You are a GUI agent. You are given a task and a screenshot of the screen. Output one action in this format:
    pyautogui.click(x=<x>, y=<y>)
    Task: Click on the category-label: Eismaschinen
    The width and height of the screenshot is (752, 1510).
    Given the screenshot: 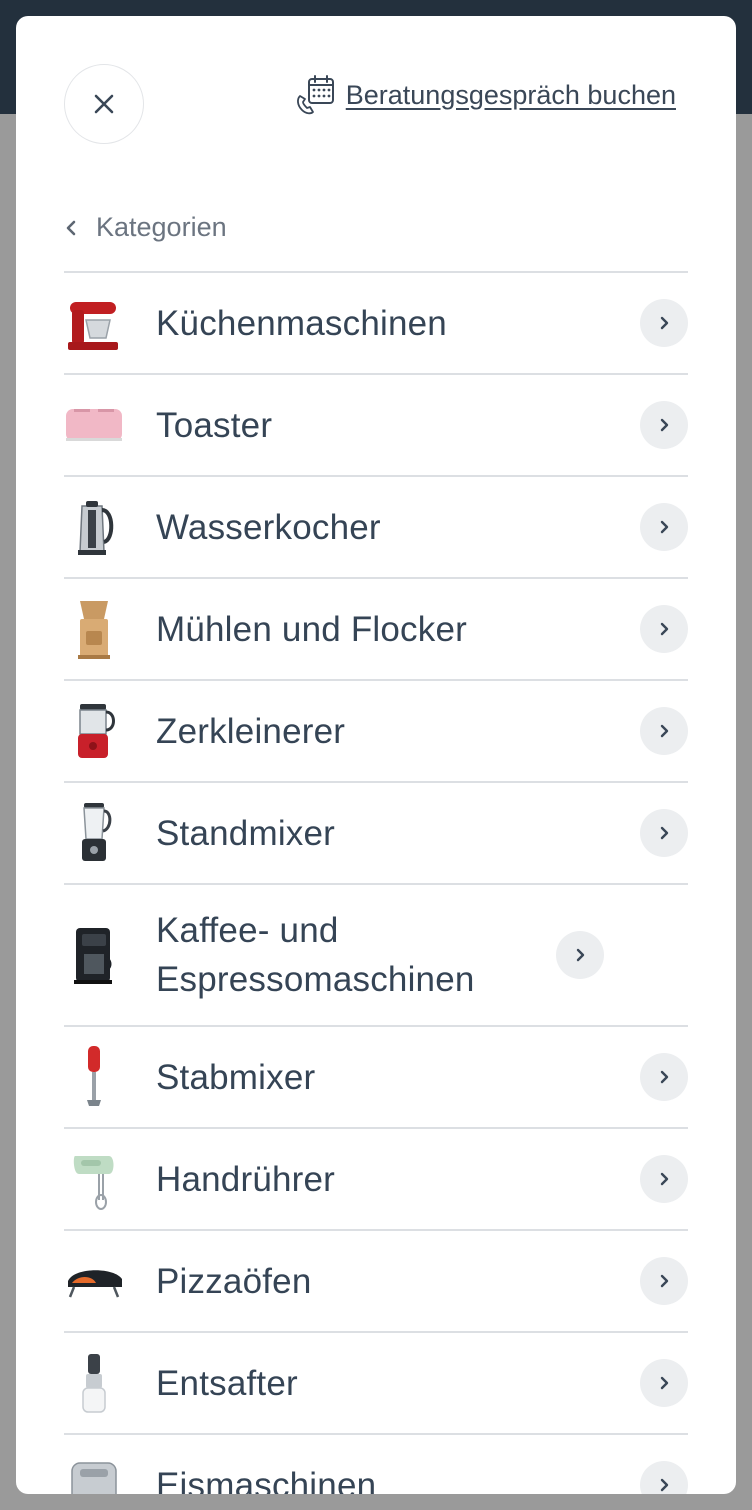 What is the action you would take?
    pyautogui.click(x=266, y=1480)
    